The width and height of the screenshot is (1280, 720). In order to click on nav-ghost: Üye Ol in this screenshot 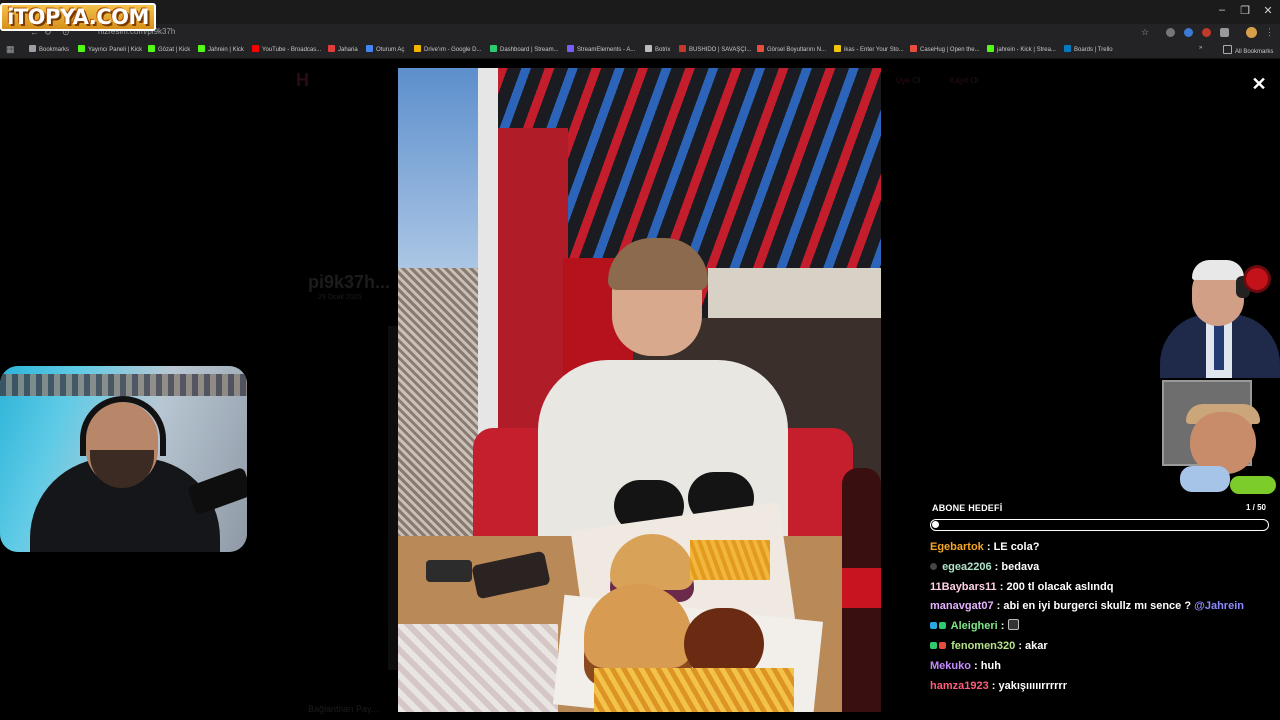, I will do `click(908, 80)`.